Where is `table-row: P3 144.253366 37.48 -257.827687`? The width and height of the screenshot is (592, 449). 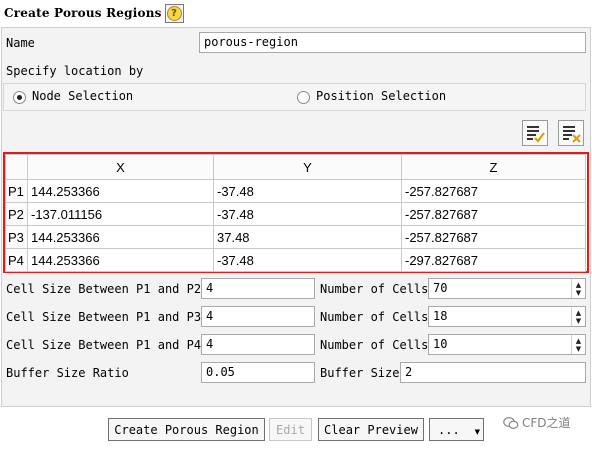 table-row: P3 144.253366 37.48 -257.827687 is located at coordinates (295, 237).